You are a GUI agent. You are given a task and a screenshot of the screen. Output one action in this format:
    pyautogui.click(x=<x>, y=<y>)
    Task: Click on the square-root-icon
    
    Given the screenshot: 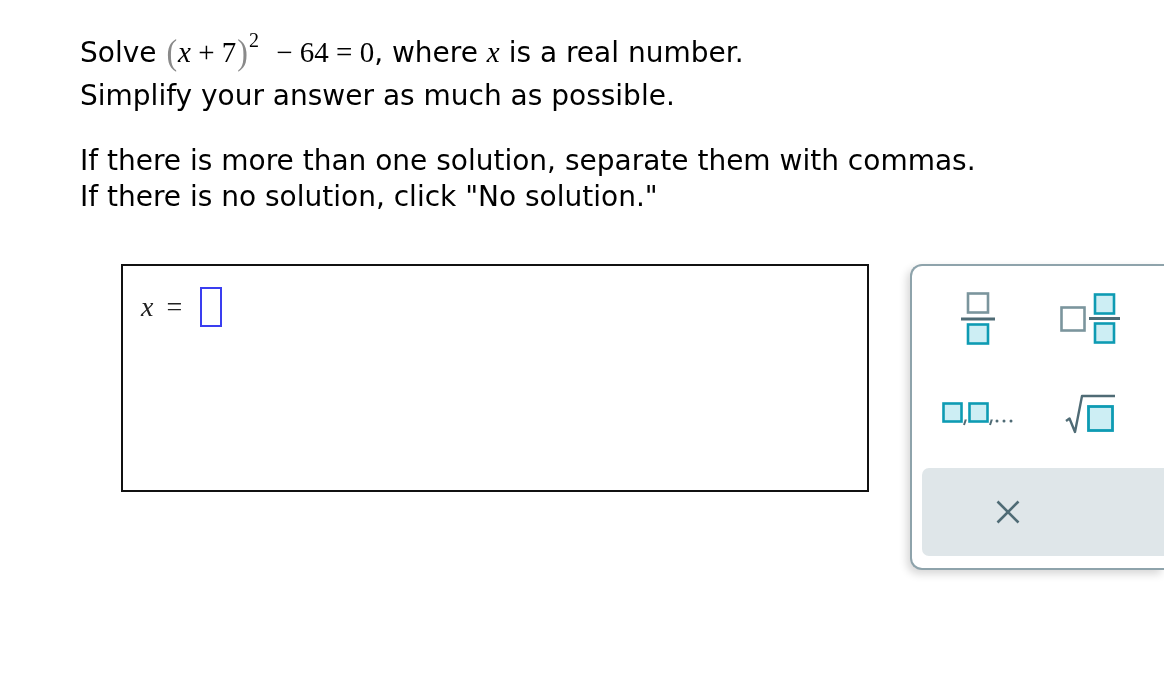 What is the action you would take?
    pyautogui.click(x=1090, y=414)
    